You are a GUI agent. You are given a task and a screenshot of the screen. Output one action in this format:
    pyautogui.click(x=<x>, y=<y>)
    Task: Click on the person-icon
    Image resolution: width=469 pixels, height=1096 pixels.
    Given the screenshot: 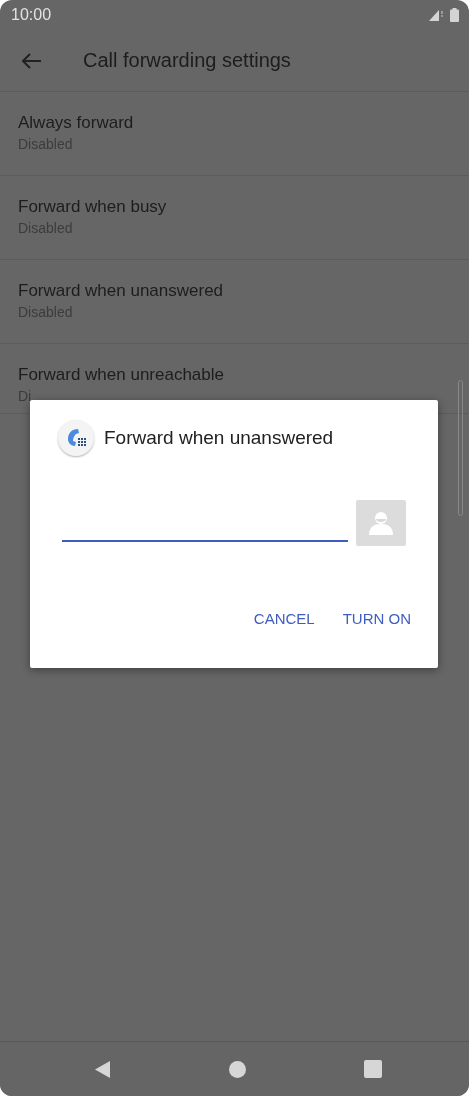 What is the action you would take?
    pyautogui.click(x=381, y=523)
    